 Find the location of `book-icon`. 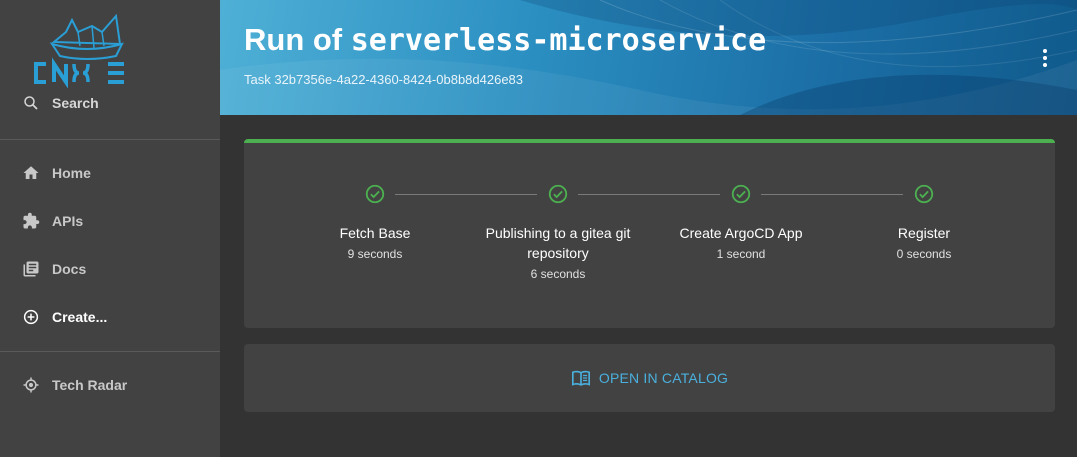

book-icon is located at coordinates (580, 378).